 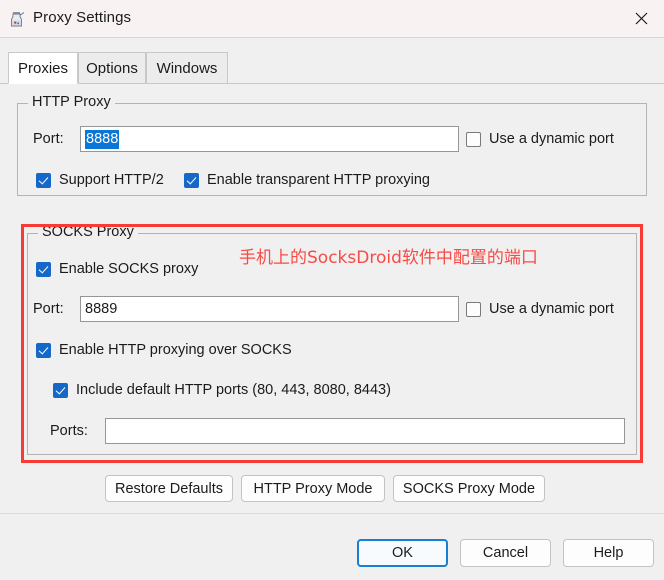 What do you see at coordinates (111, 180) in the screenshot?
I see `support-http2-label: Support HTTP/2` at bounding box center [111, 180].